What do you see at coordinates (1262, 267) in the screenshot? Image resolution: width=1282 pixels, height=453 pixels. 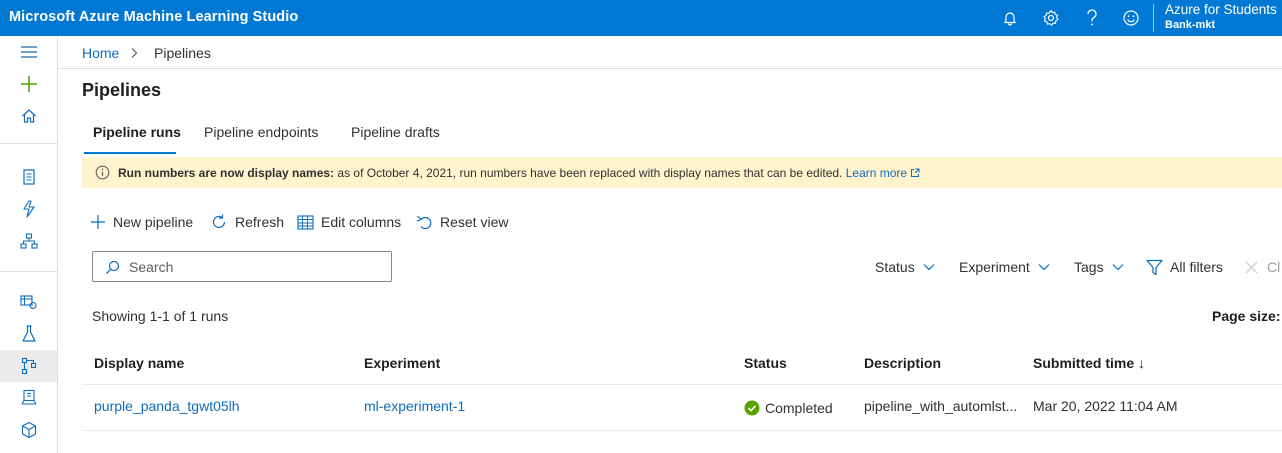 I see `clear-filters-button: Cl` at bounding box center [1262, 267].